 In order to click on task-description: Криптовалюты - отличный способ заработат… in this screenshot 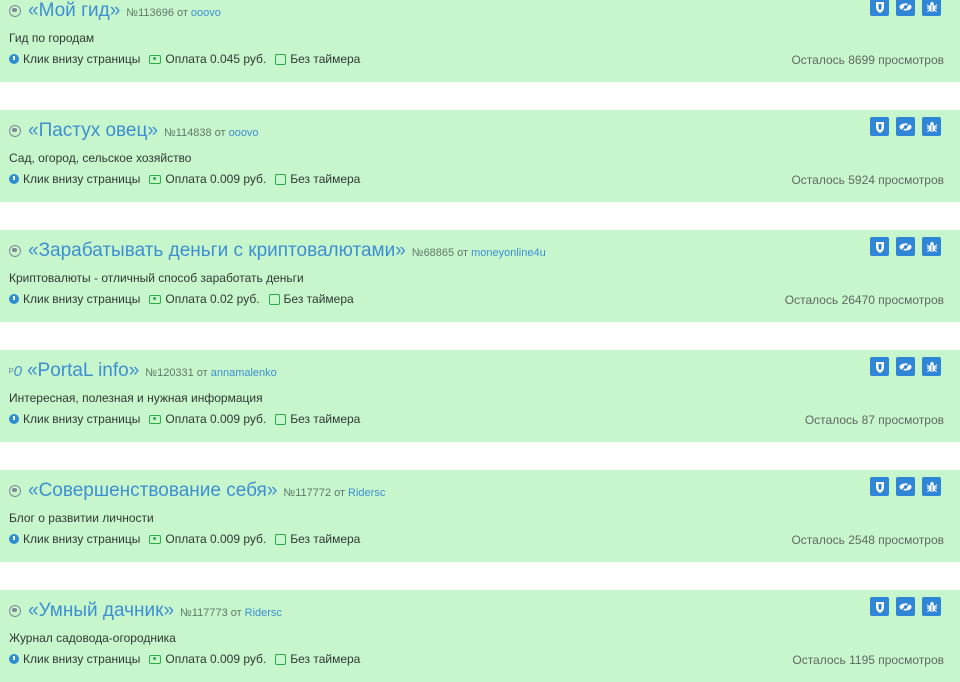, I will do `click(156, 278)`.